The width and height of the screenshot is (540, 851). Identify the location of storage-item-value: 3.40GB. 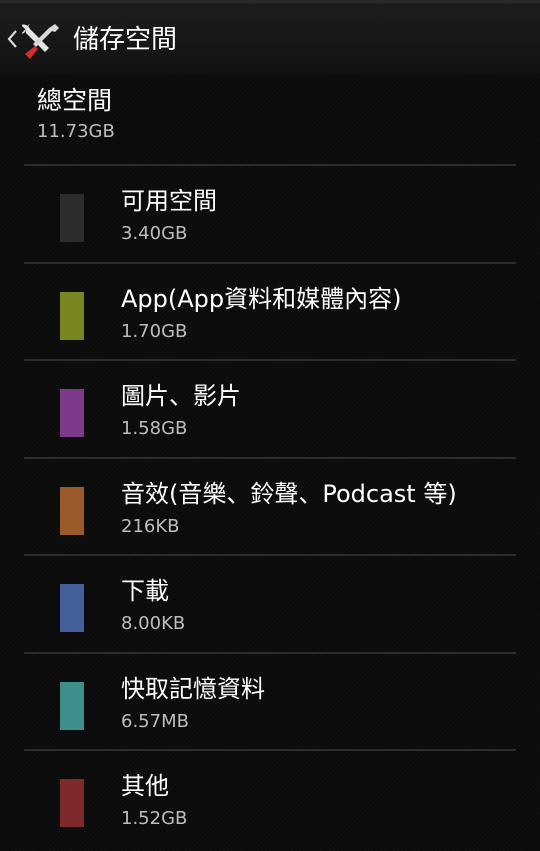
(154, 233).